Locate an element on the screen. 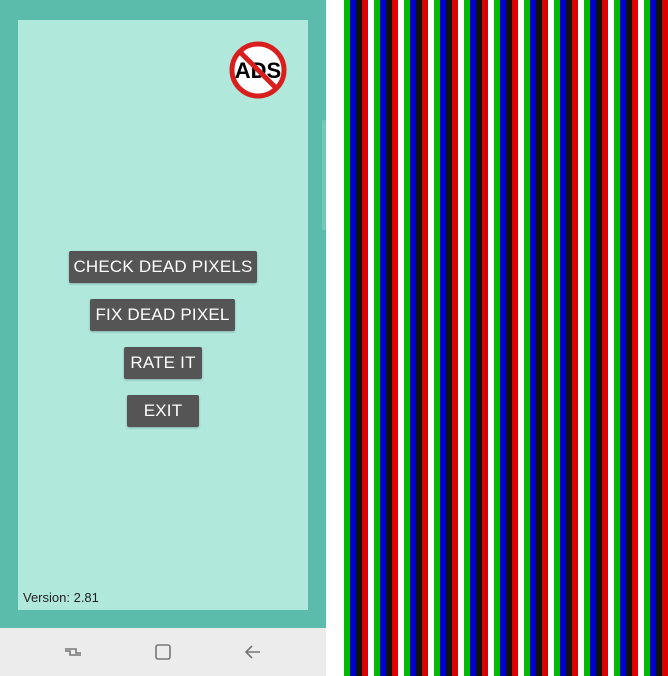 The width and height of the screenshot is (668, 676). home-button is located at coordinates (163, 652).